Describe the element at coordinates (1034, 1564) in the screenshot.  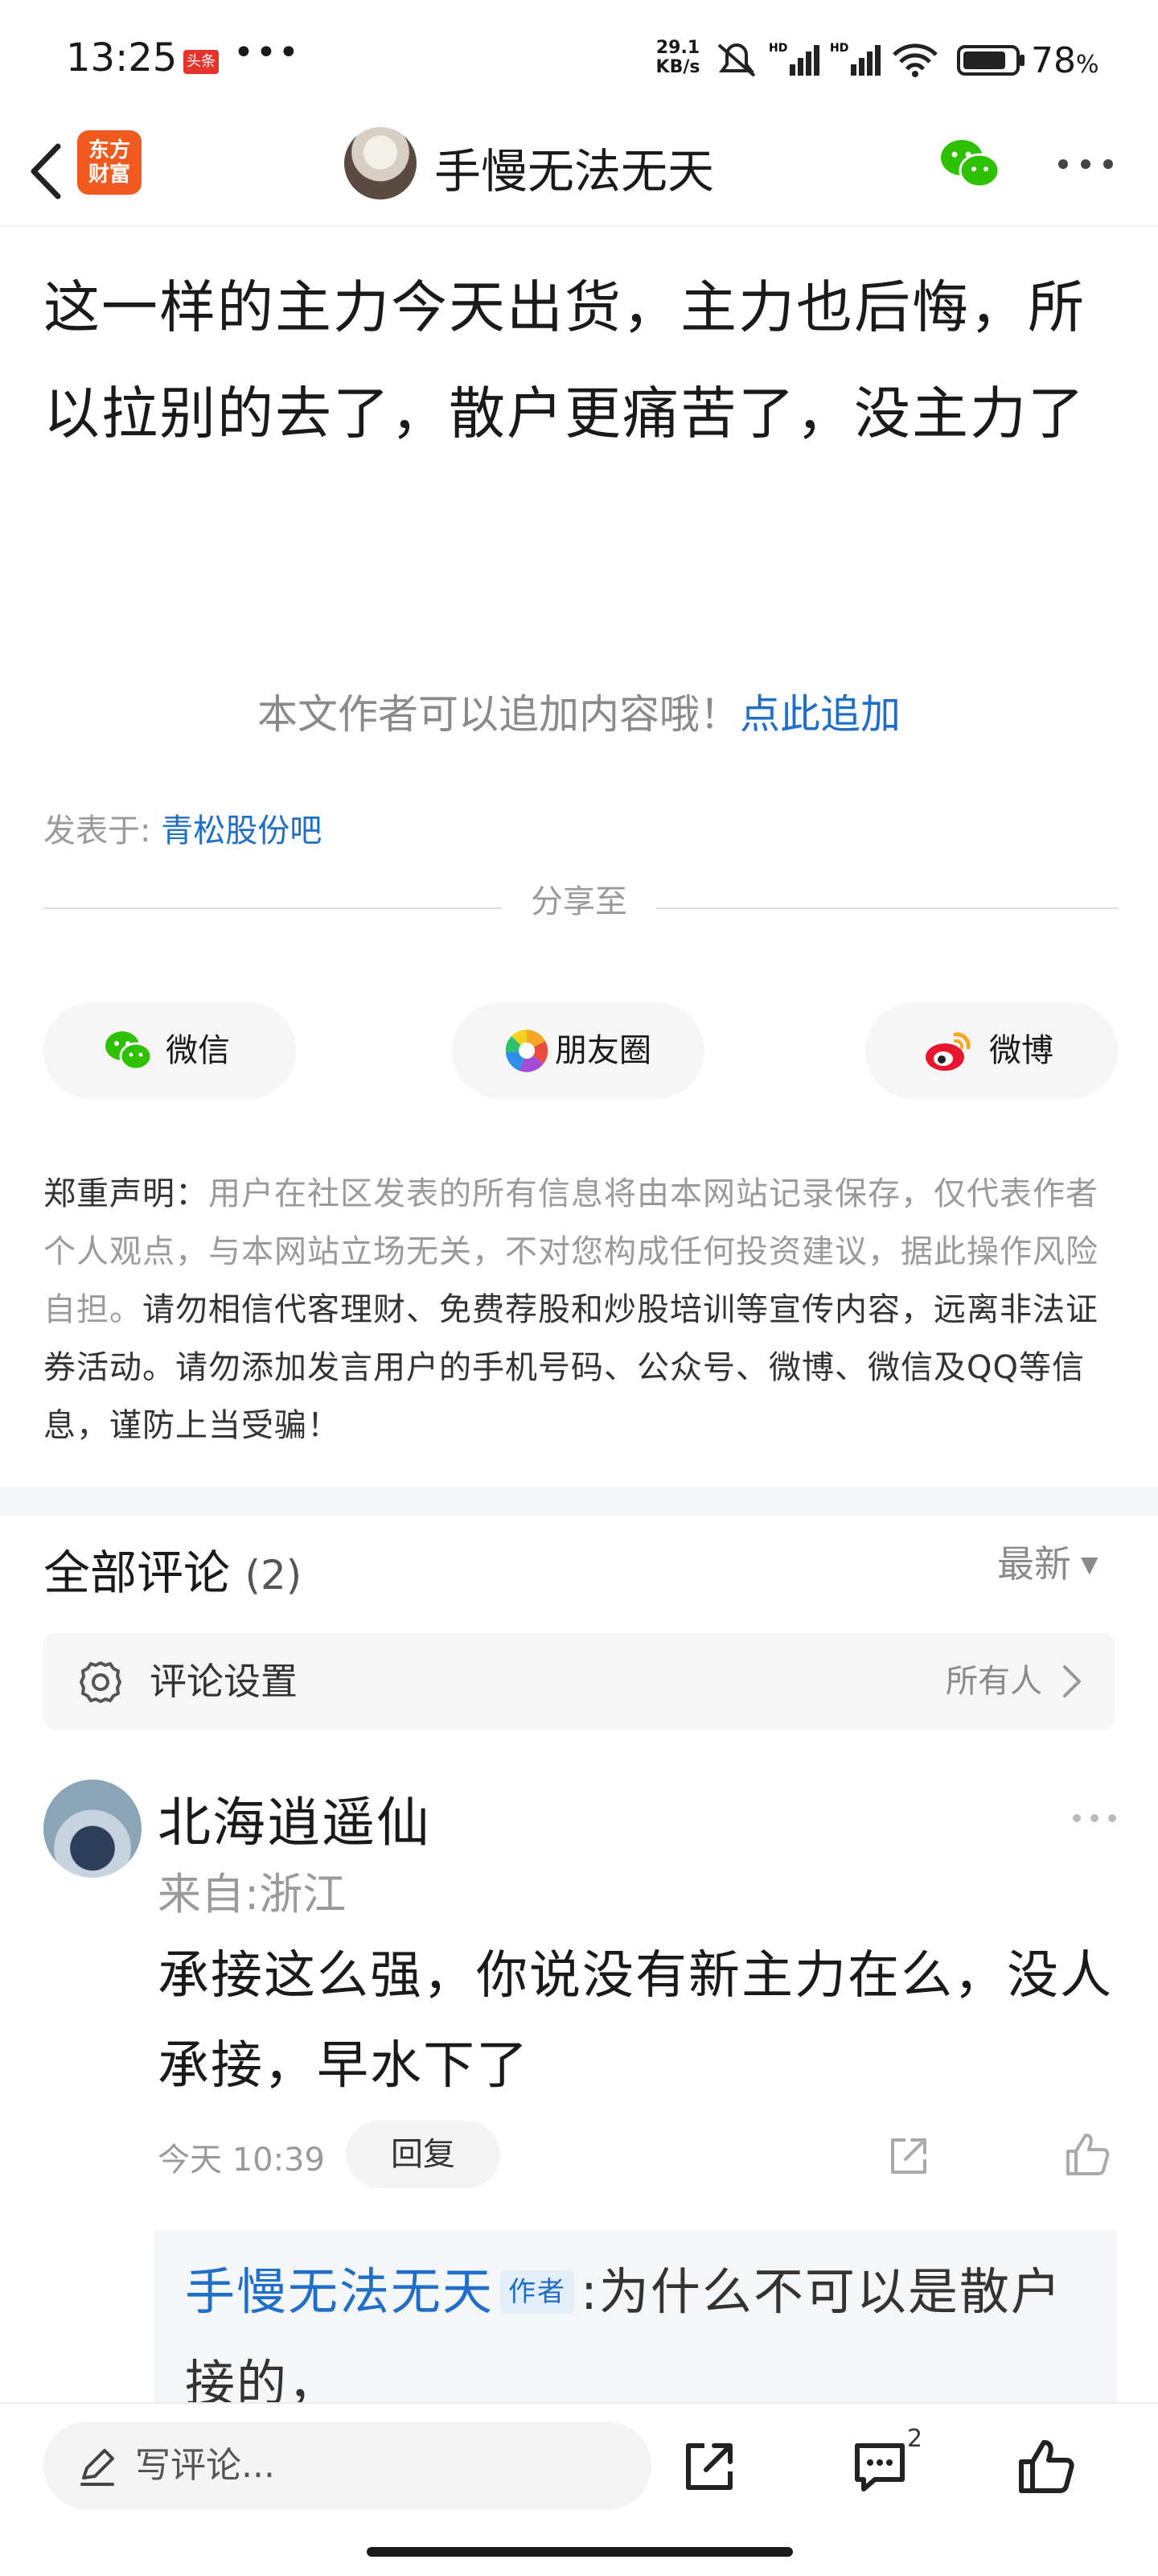
I see `sort-label: 最新` at that location.